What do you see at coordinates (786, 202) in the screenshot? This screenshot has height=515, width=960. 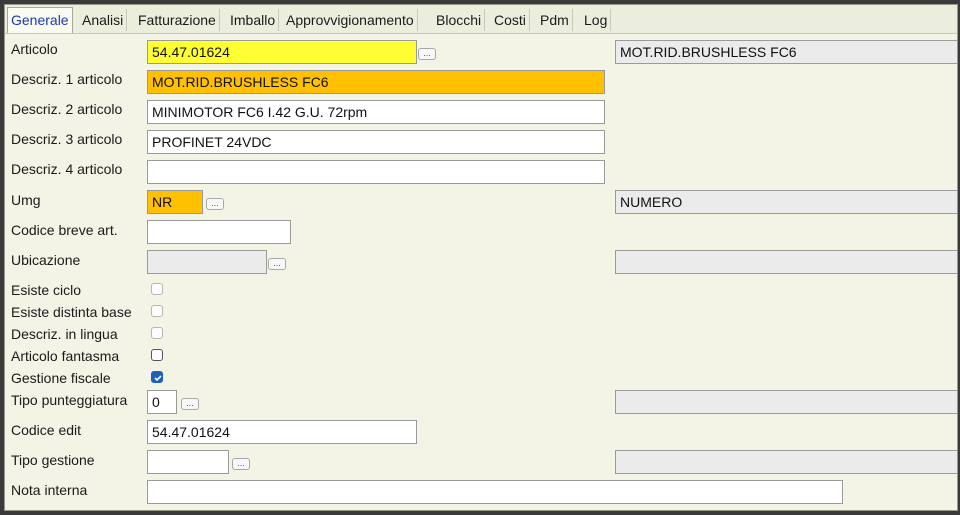 I see `umg-description-field: NUMERO` at bounding box center [786, 202].